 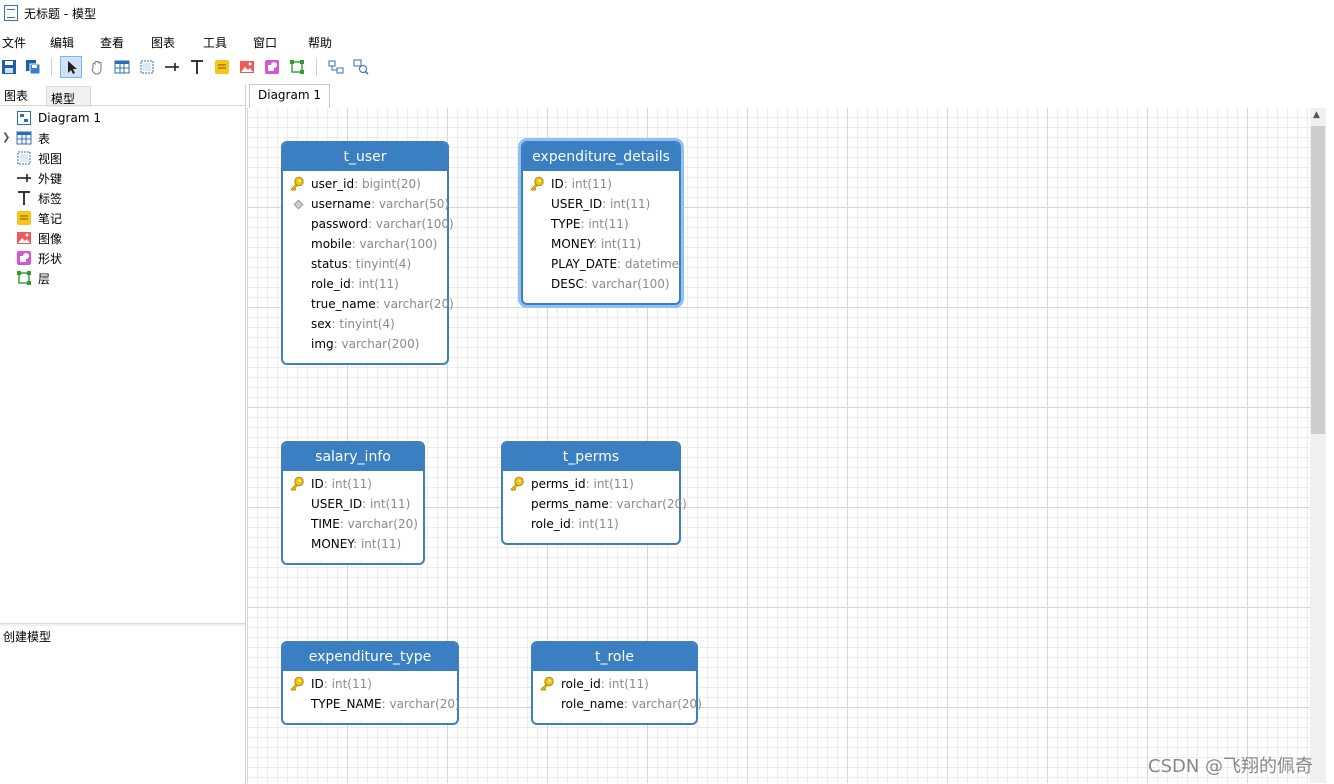 I want to click on entity-field: img: varchar(200), so click(x=365, y=344).